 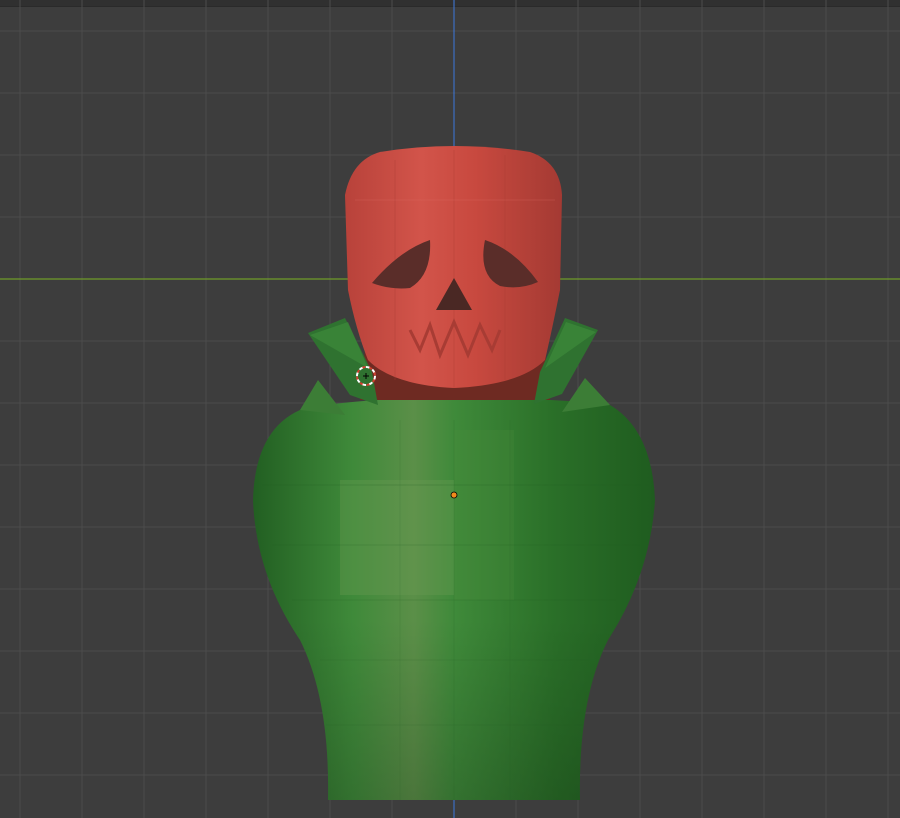 What do you see at coordinates (453, 267) in the screenshot?
I see `skull-head` at bounding box center [453, 267].